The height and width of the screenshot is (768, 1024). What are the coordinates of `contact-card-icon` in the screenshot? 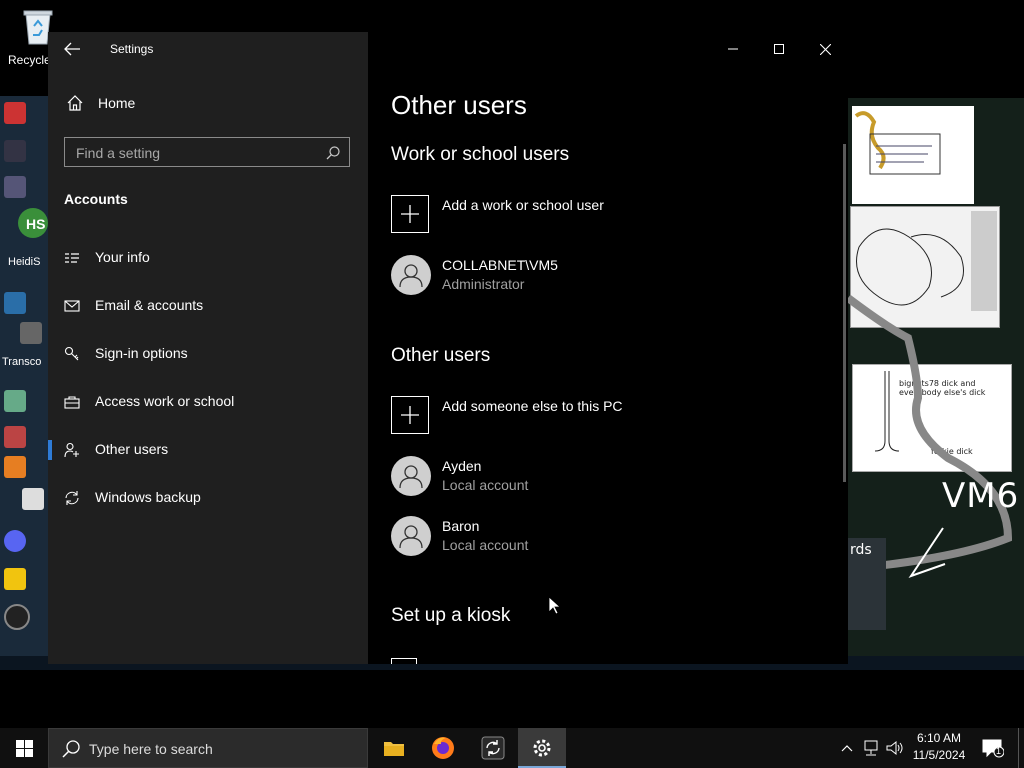 It's located at (72, 258).